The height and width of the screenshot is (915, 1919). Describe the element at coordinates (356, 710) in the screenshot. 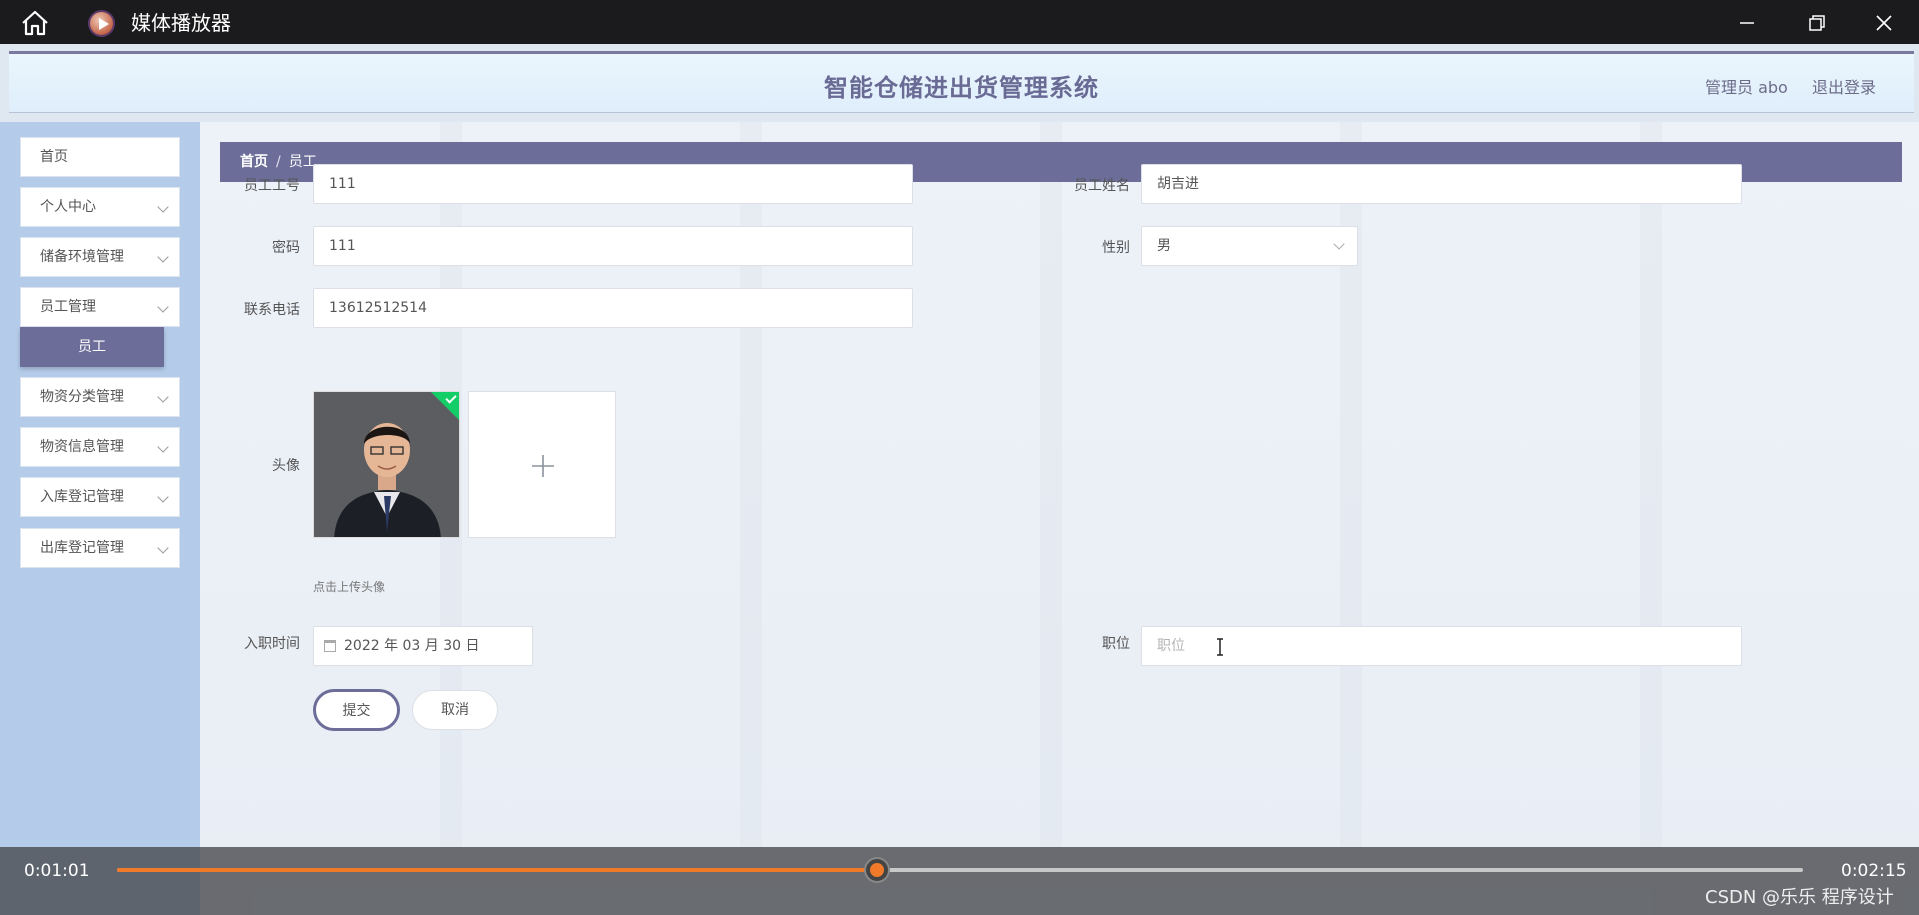

I see `submit-button: 提交` at that location.